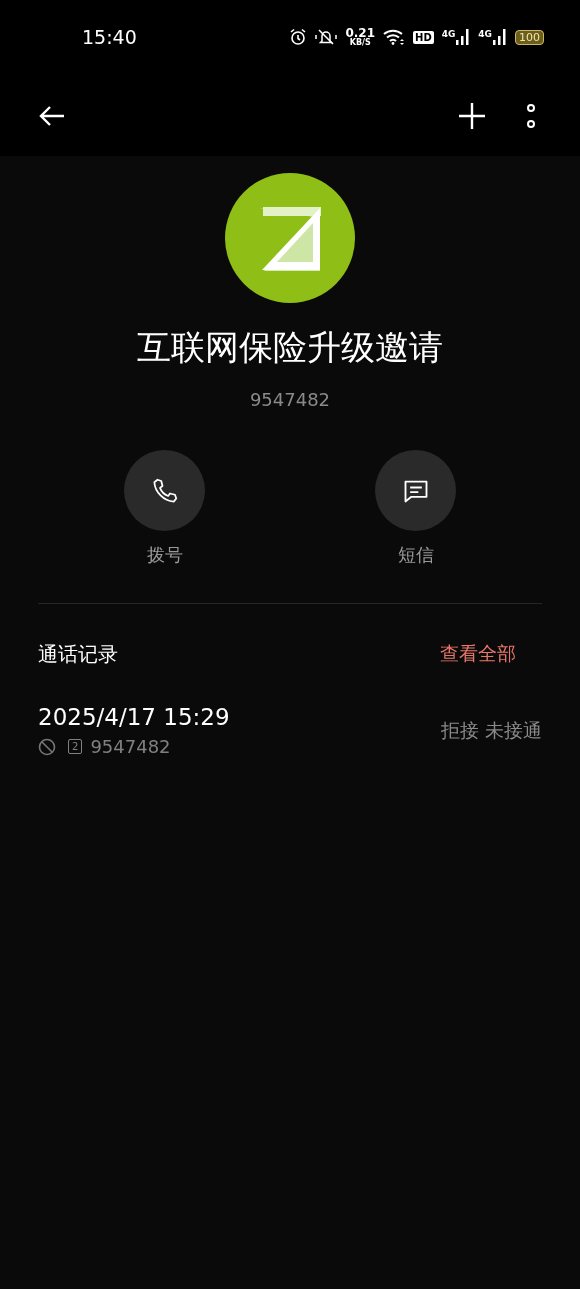  I want to click on status-time: 15:40, so click(109, 37).